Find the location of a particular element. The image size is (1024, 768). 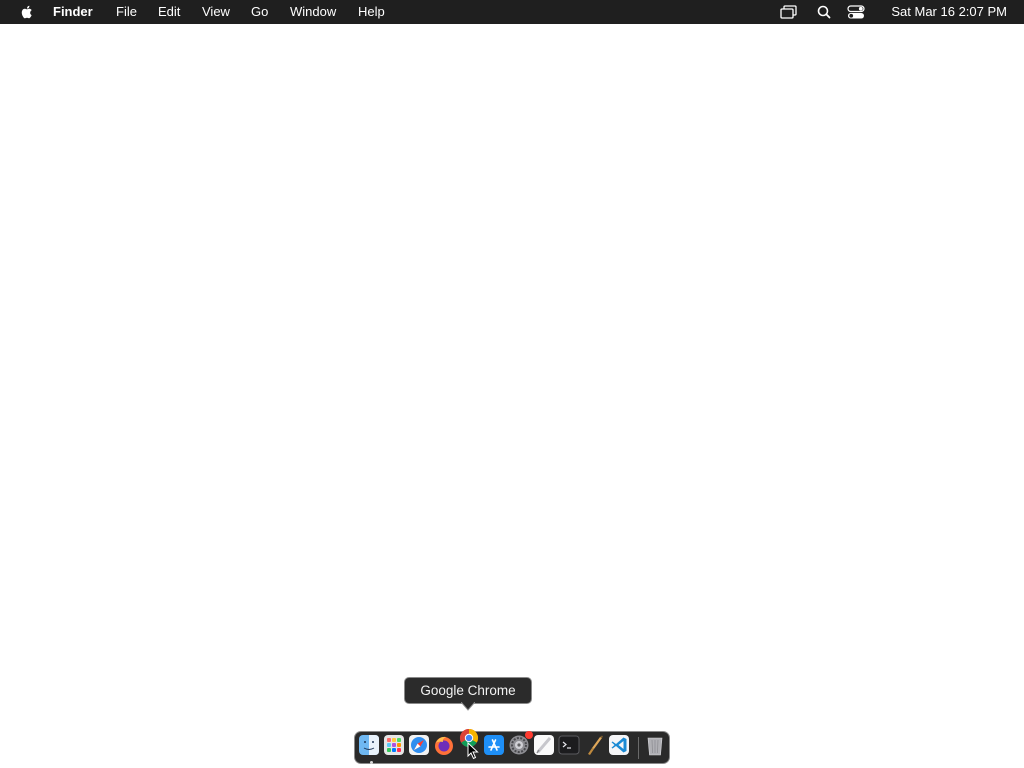

dock-item-safari is located at coordinates (419, 745).